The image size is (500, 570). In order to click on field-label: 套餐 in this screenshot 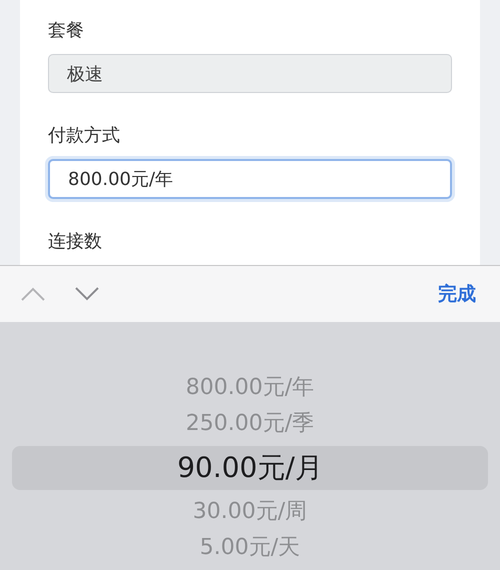, I will do `click(66, 30)`.